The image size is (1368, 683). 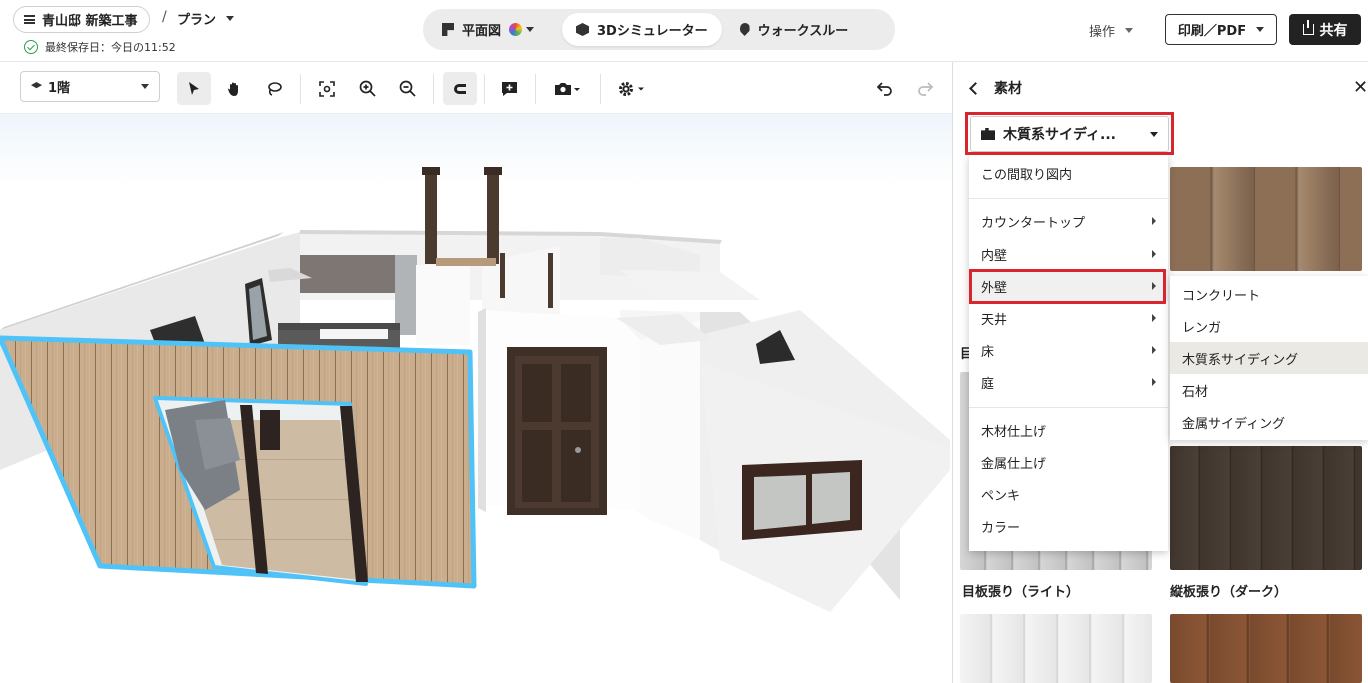 What do you see at coordinates (1269, 294) in the screenshot?
I see `submenu-item-concrete: コンクリート` at bounding box center [1269, 294].